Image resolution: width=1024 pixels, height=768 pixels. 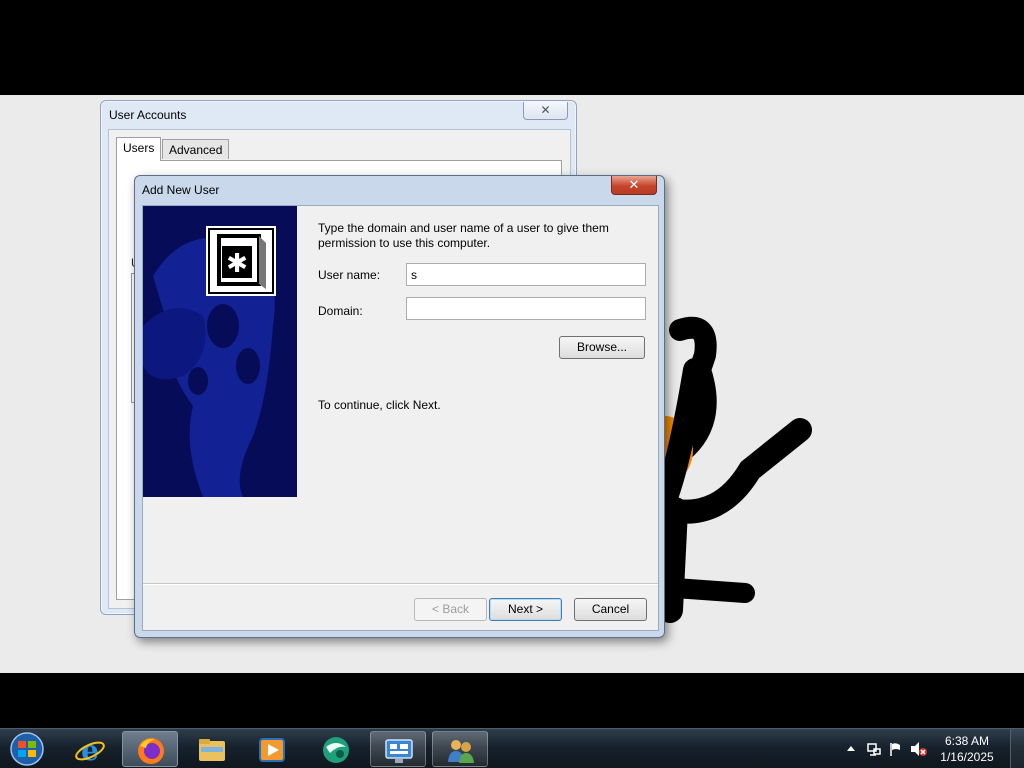 What do you see at coordinates (461, 751) in the screenshot?
I see `user-accounts-icon` at bounding box center [461, 751].